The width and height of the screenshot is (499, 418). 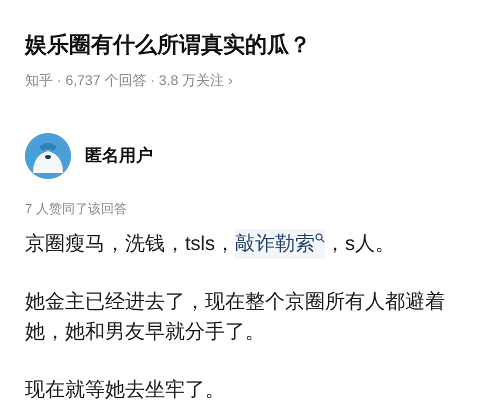 I want to click on avatar-icon, so click(x=48, y=156).